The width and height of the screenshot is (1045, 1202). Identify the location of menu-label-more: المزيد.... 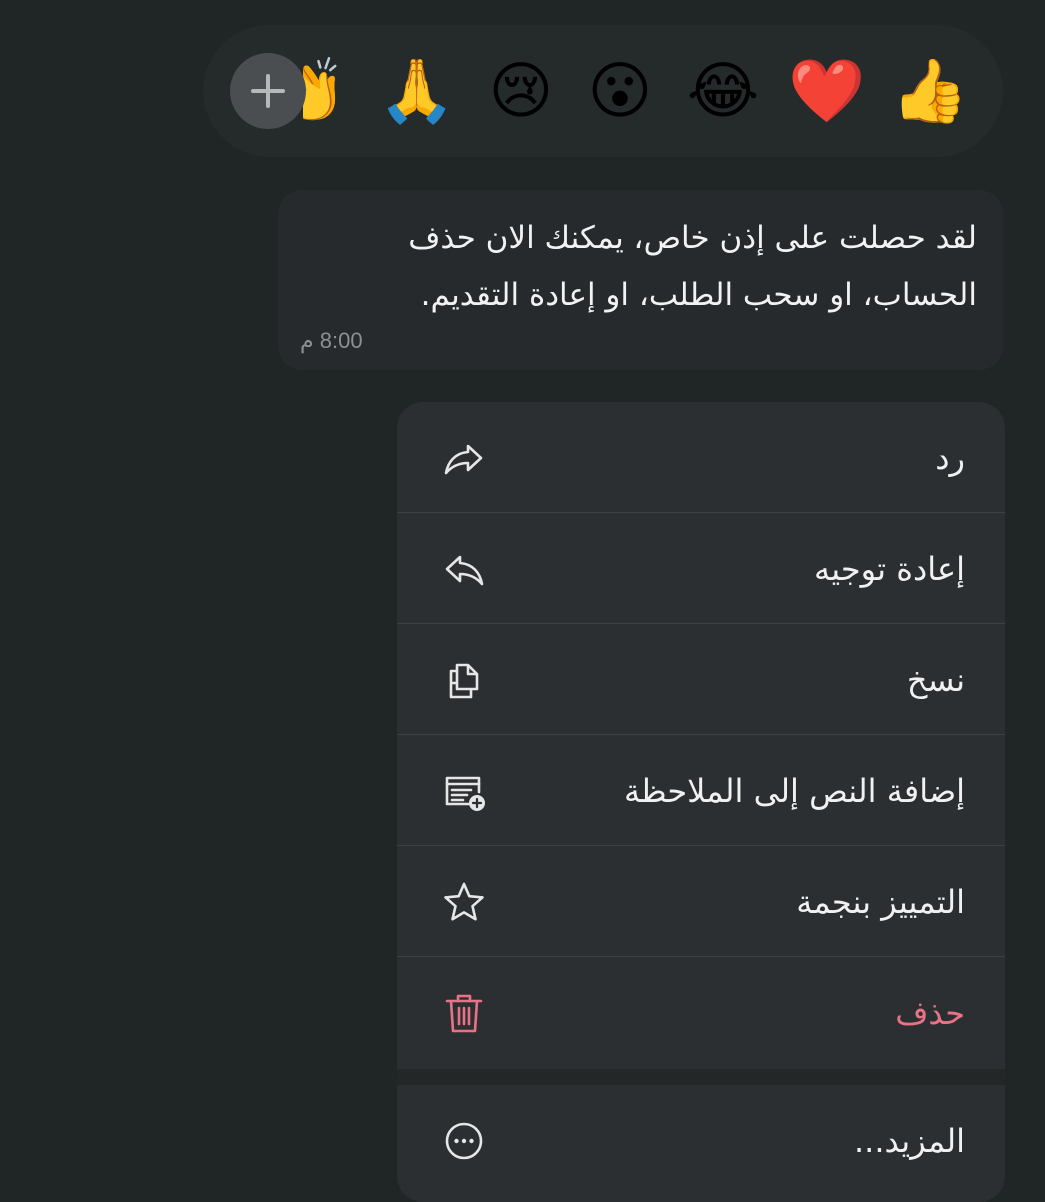
(909, 1140).